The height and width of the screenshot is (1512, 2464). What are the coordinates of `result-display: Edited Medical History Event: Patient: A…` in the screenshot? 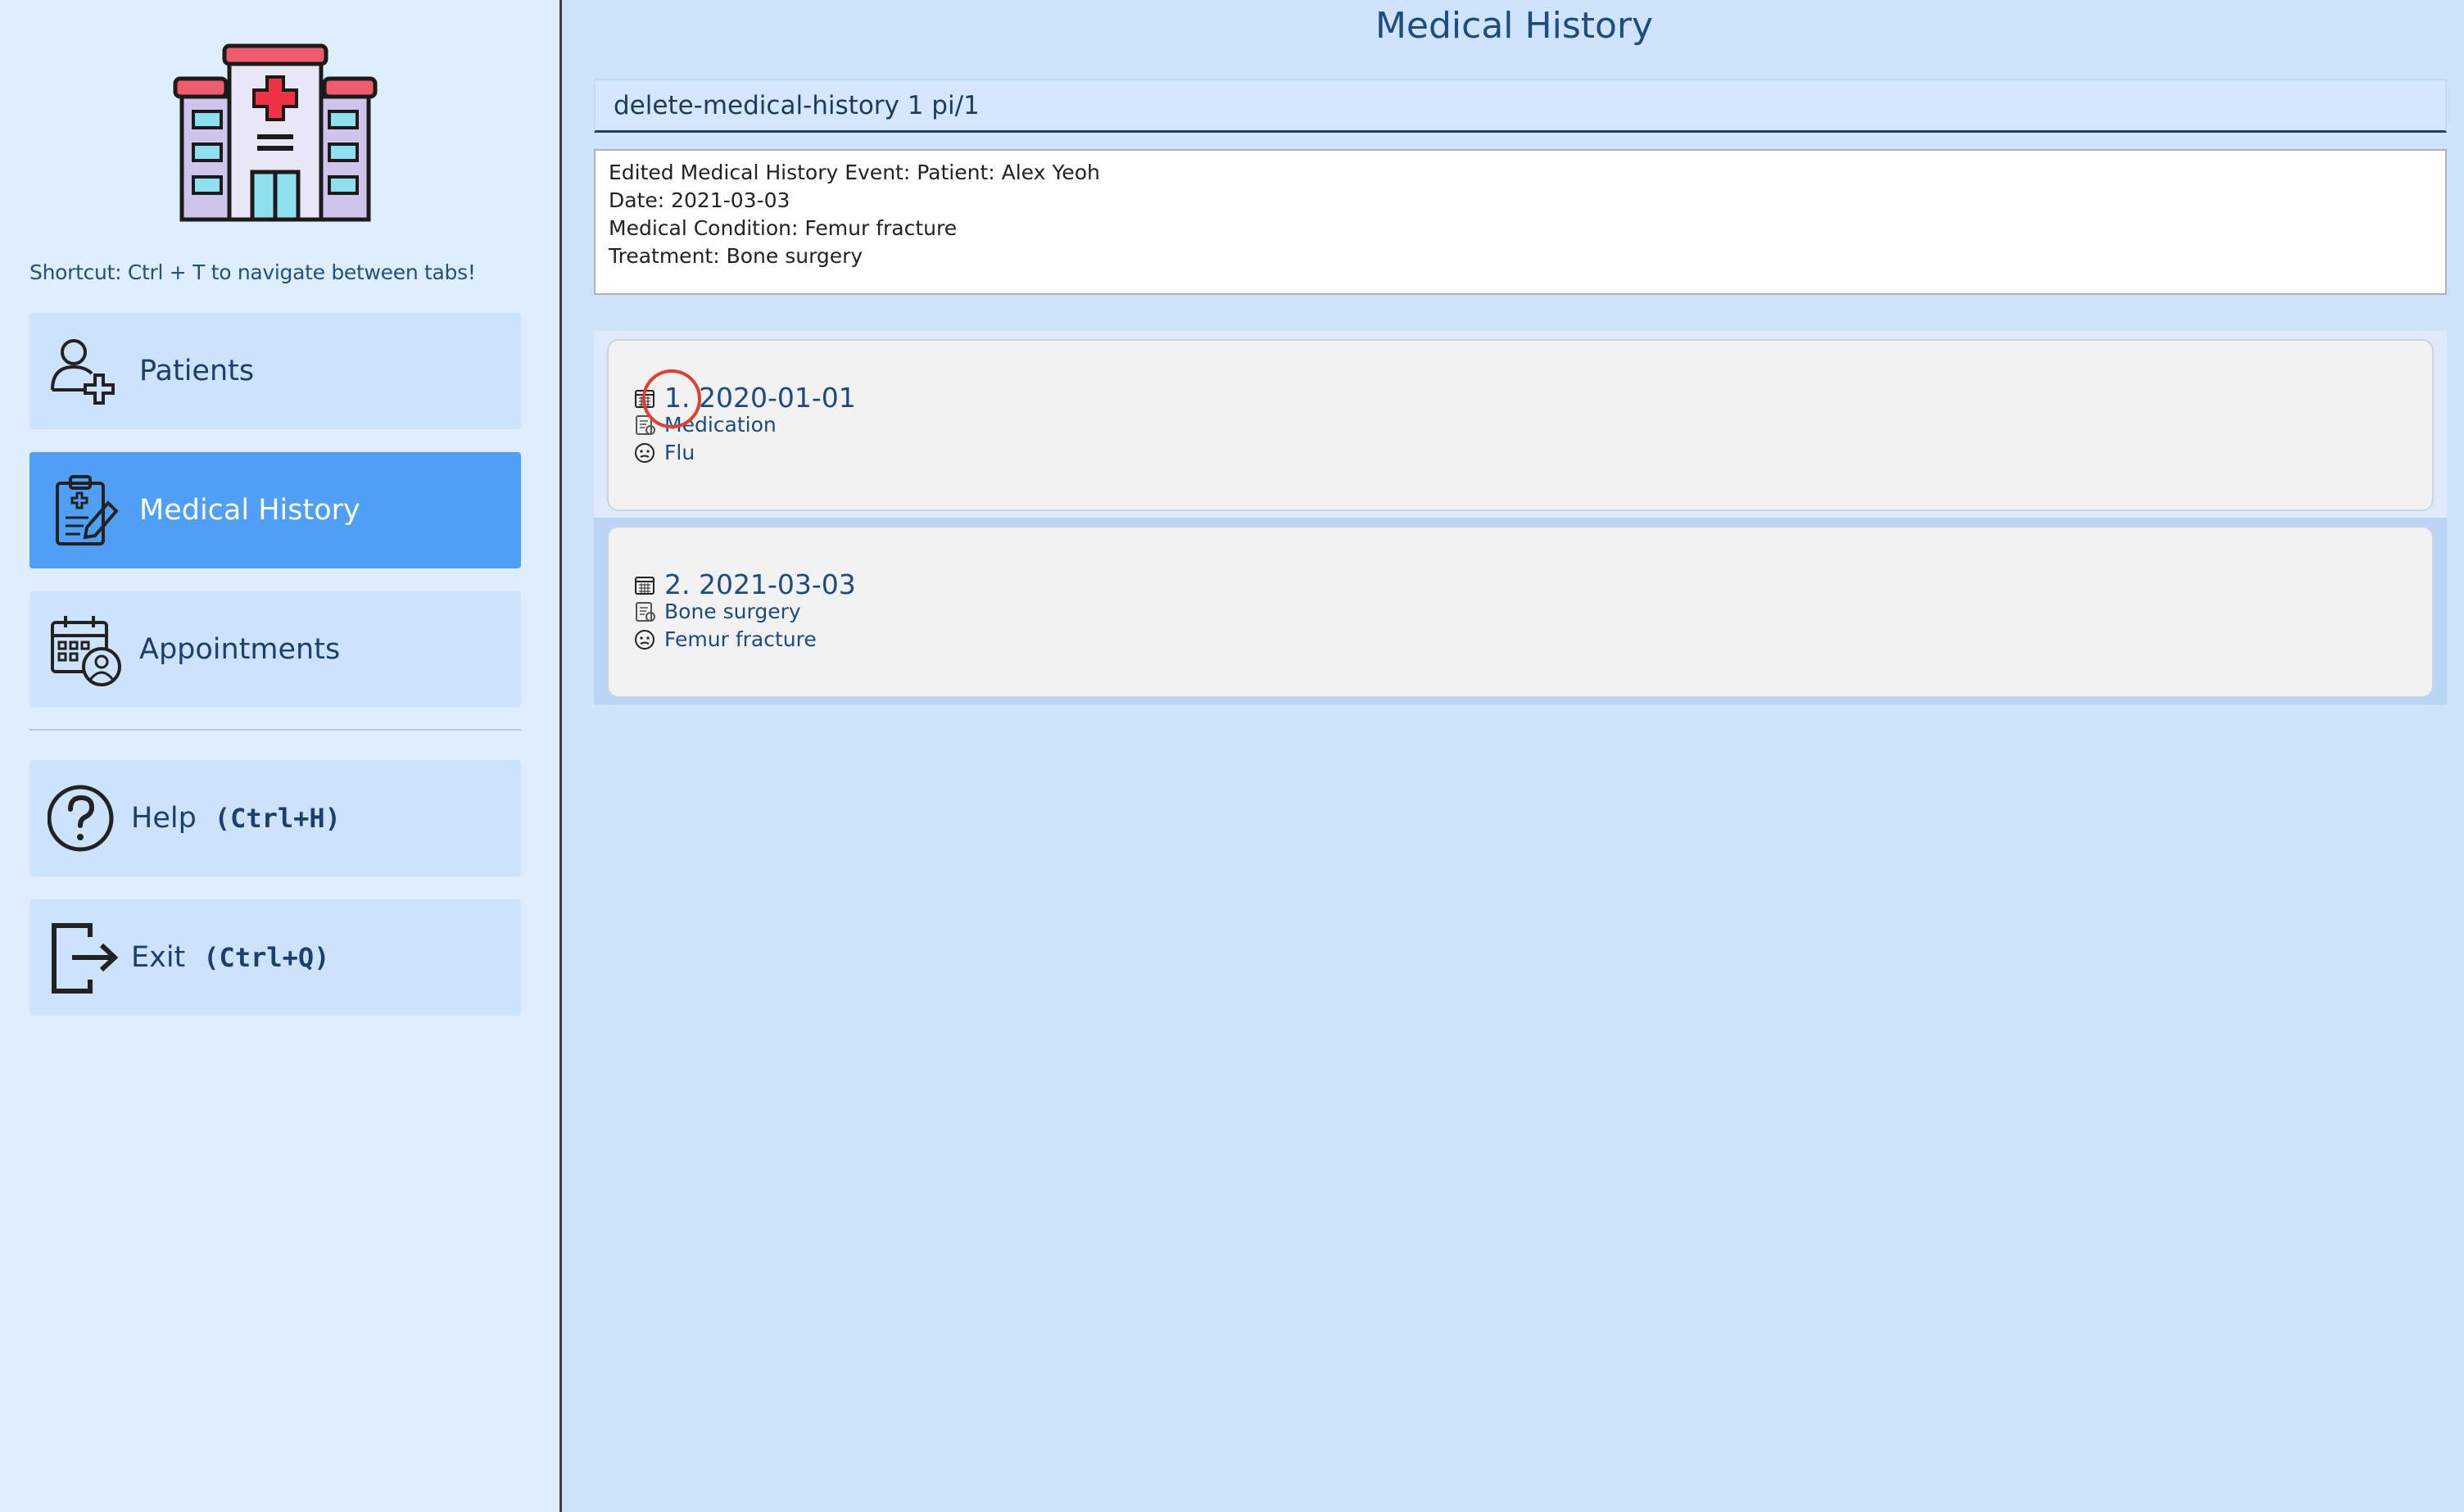 It's located at (1520, 222).